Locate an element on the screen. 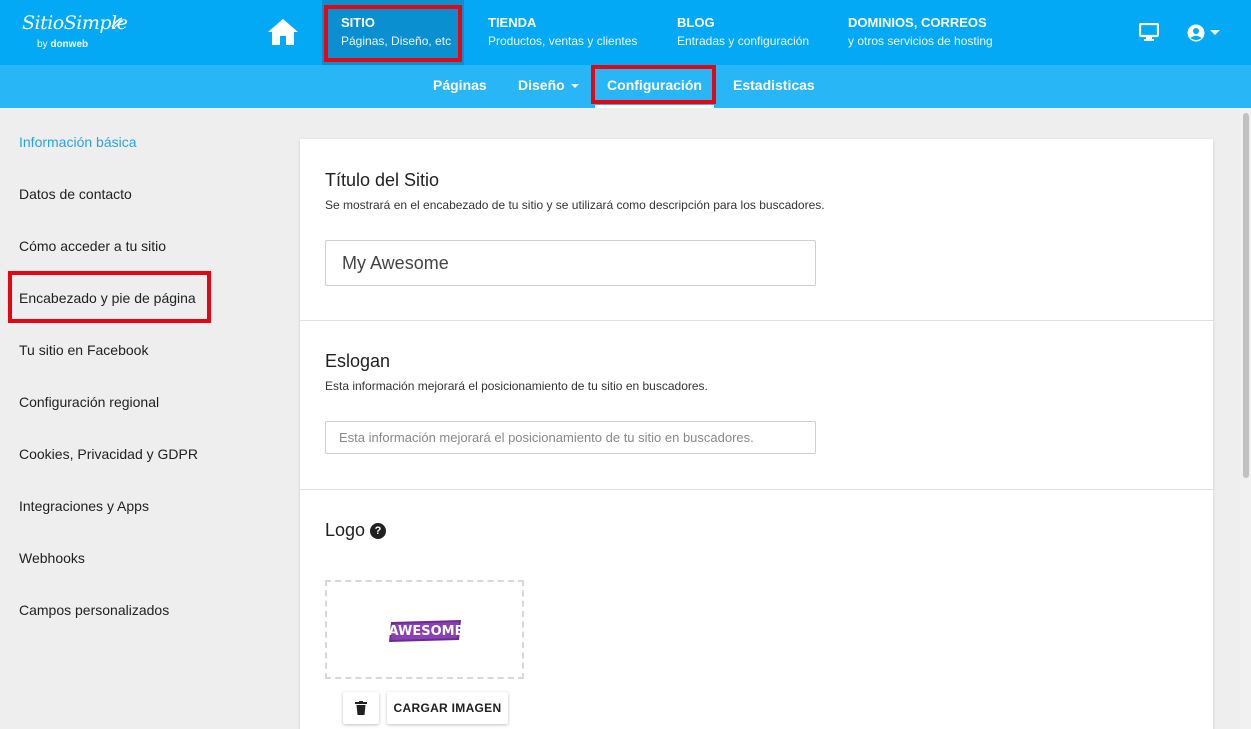 The height and width of the screenshot is (729, 1251). preview-button is located at coordinates (1149, 31).